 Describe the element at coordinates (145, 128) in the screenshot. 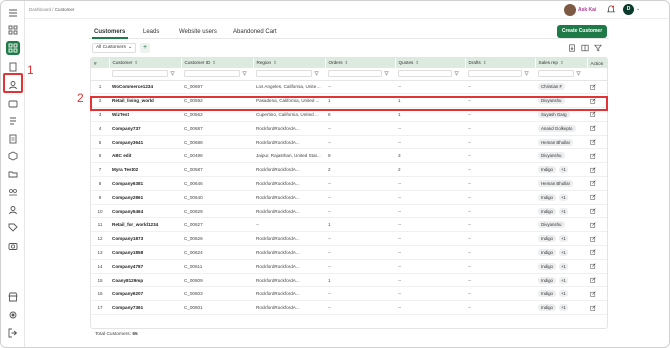

I see `customer-name-link: Company737` at that location.